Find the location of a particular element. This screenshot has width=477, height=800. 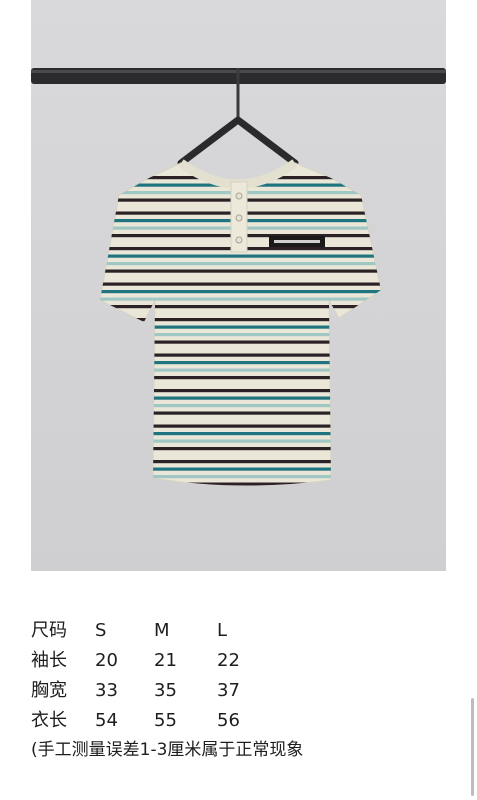

size-table-header: 尺码 S M L is located at coordinates (241, 631).